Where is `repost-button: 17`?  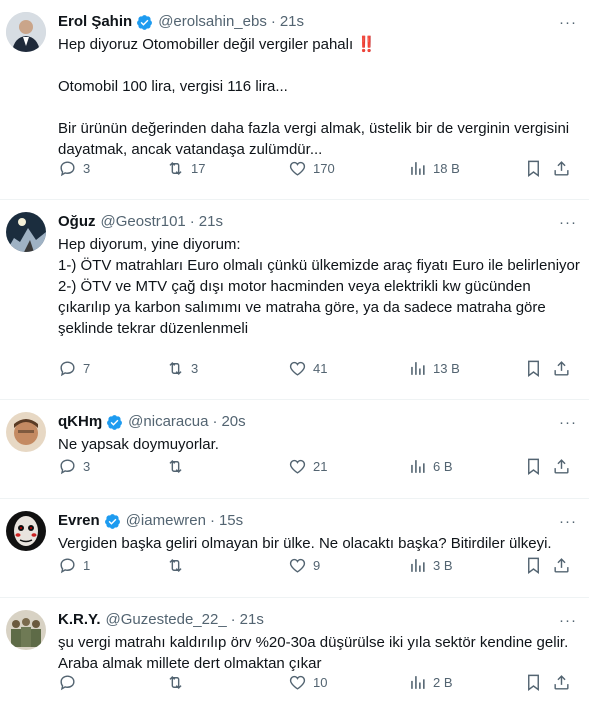
repost-button: 17 is located at coordinates (185, 168).